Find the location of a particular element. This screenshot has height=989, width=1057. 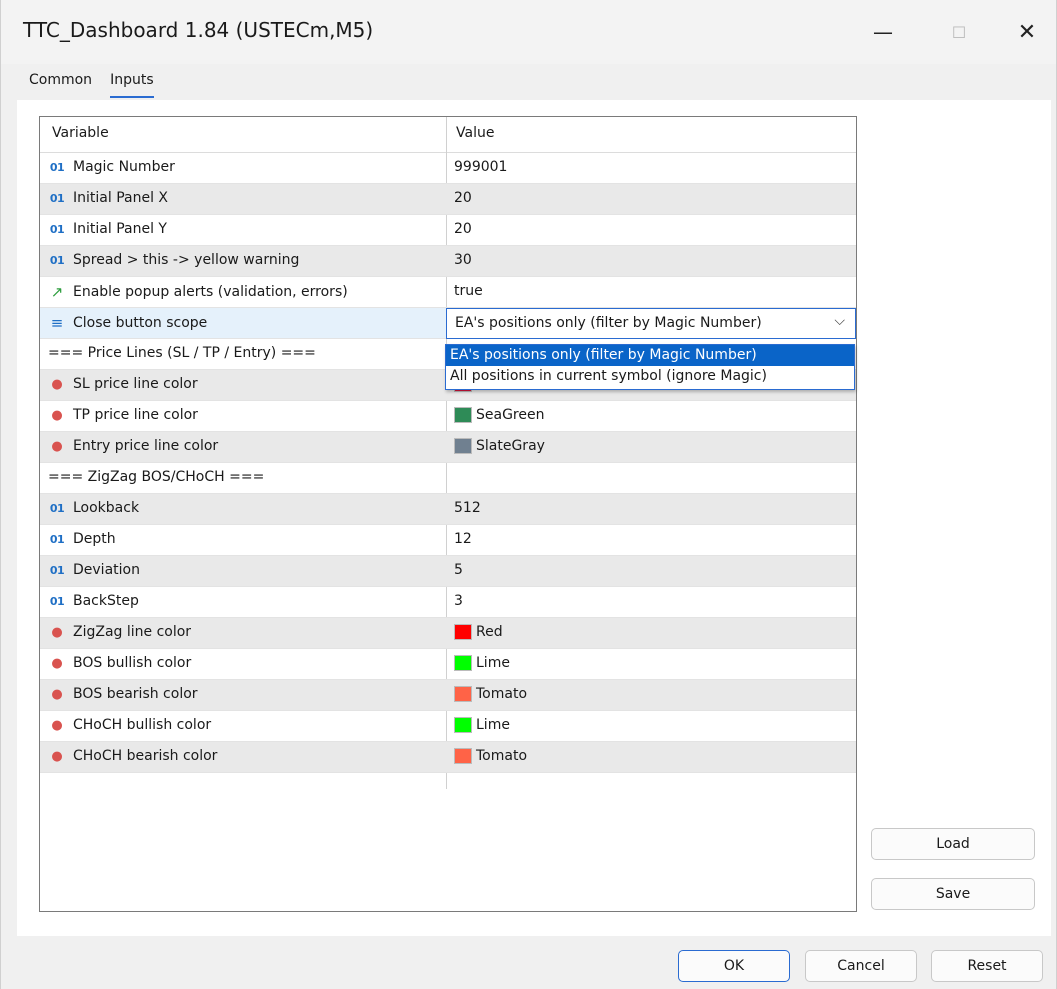

boolean-type-icon: ↗ is located at coordinates (57, 292).